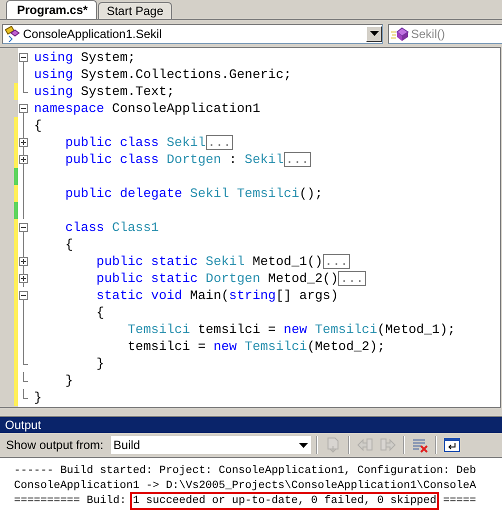 This screenshot has width=502, height=525. I want to click on output-source-label: Show output from:, so click(55, 445).